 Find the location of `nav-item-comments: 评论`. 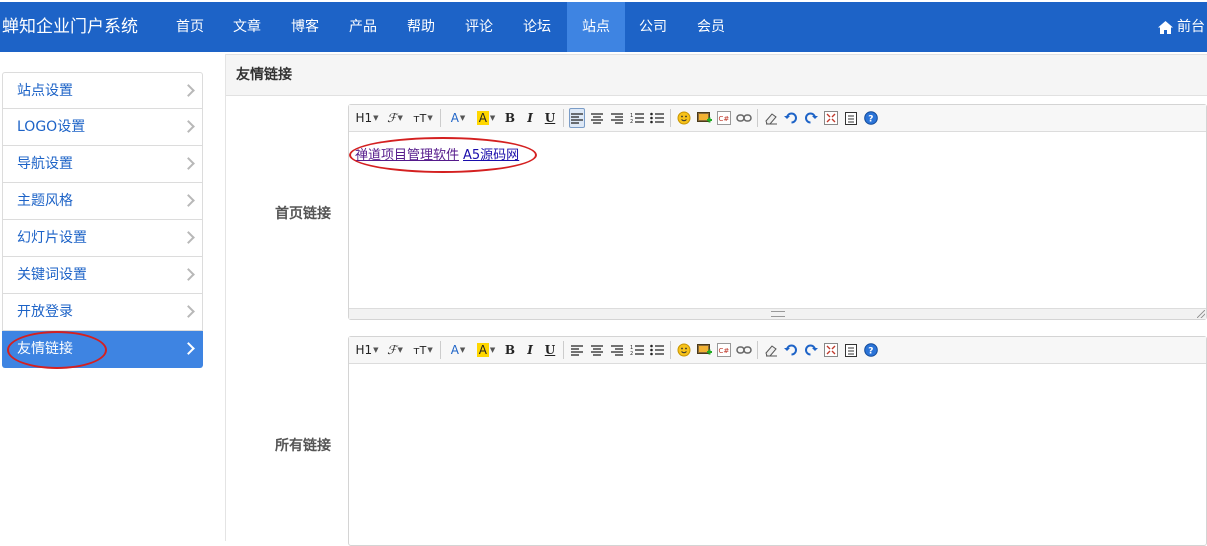

nav-item-comments: 评论 is located at coordinates (479, 27).